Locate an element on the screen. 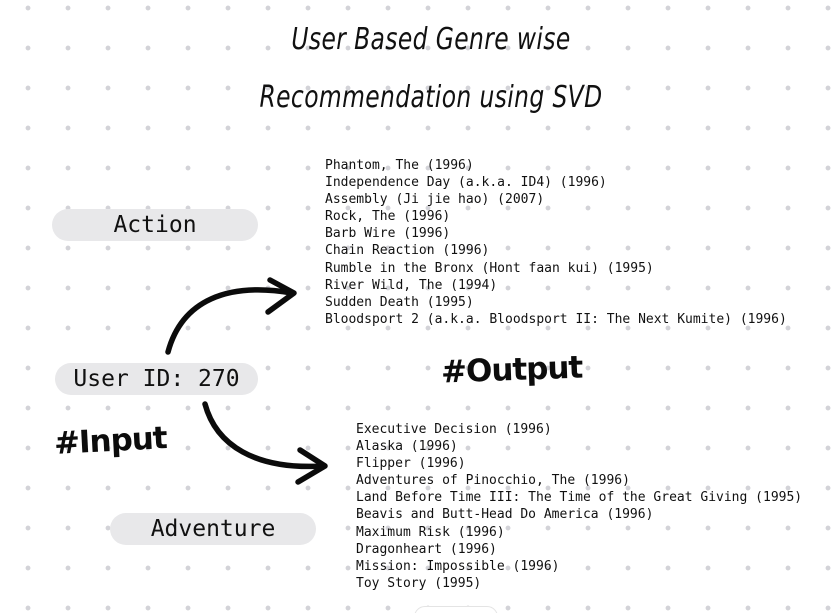 This screenshot has width=838, height=613. arrows-layer is located at coordinates (246, 381).